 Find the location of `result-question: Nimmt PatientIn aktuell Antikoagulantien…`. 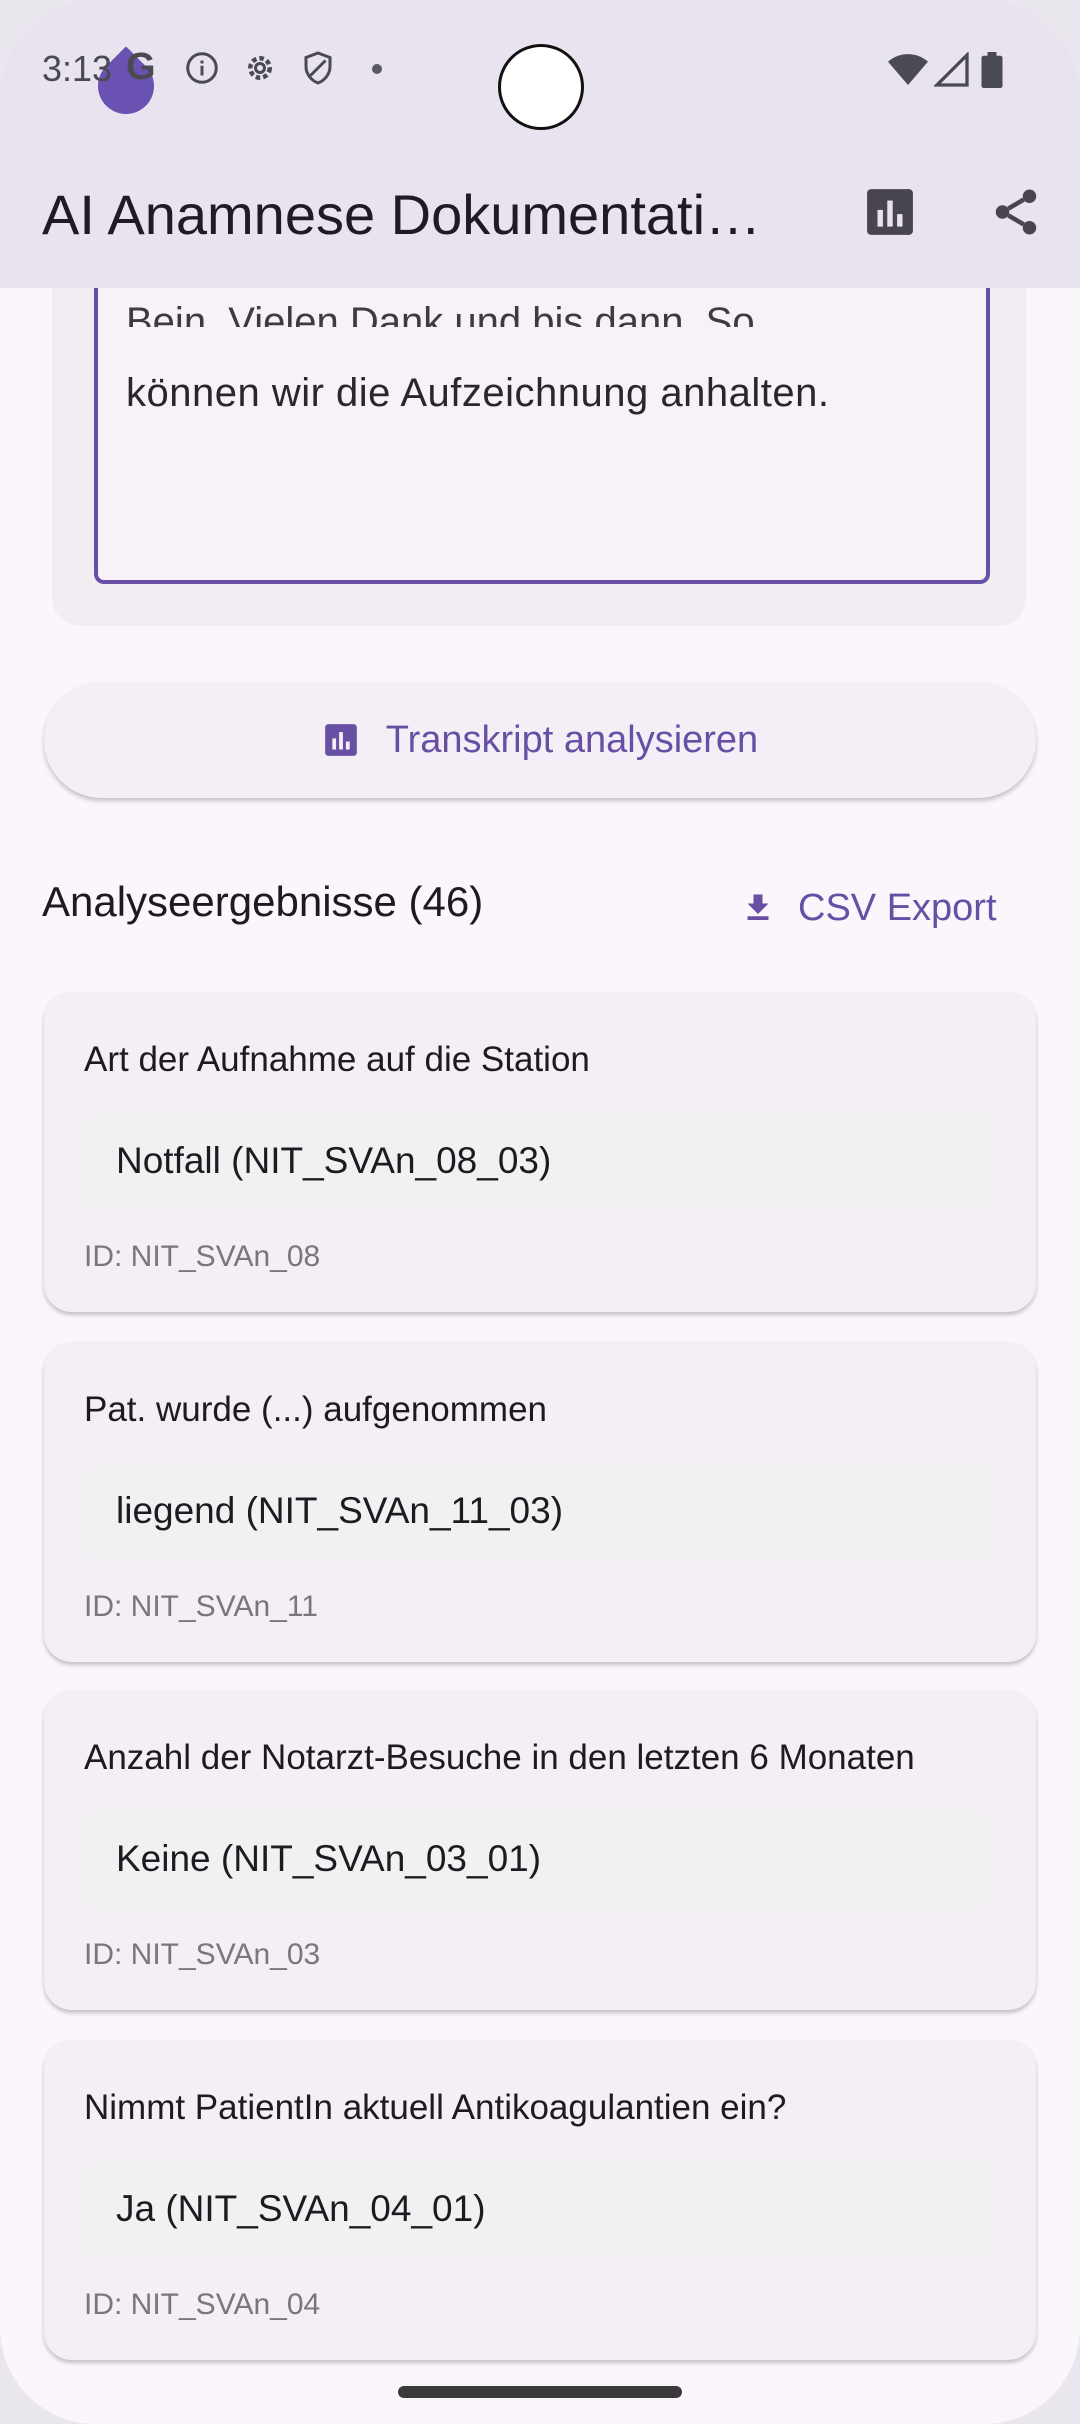

result-question: Nimmt PatientIn aktuell Antikoagulantien… is located at coordinates (435, 2107).